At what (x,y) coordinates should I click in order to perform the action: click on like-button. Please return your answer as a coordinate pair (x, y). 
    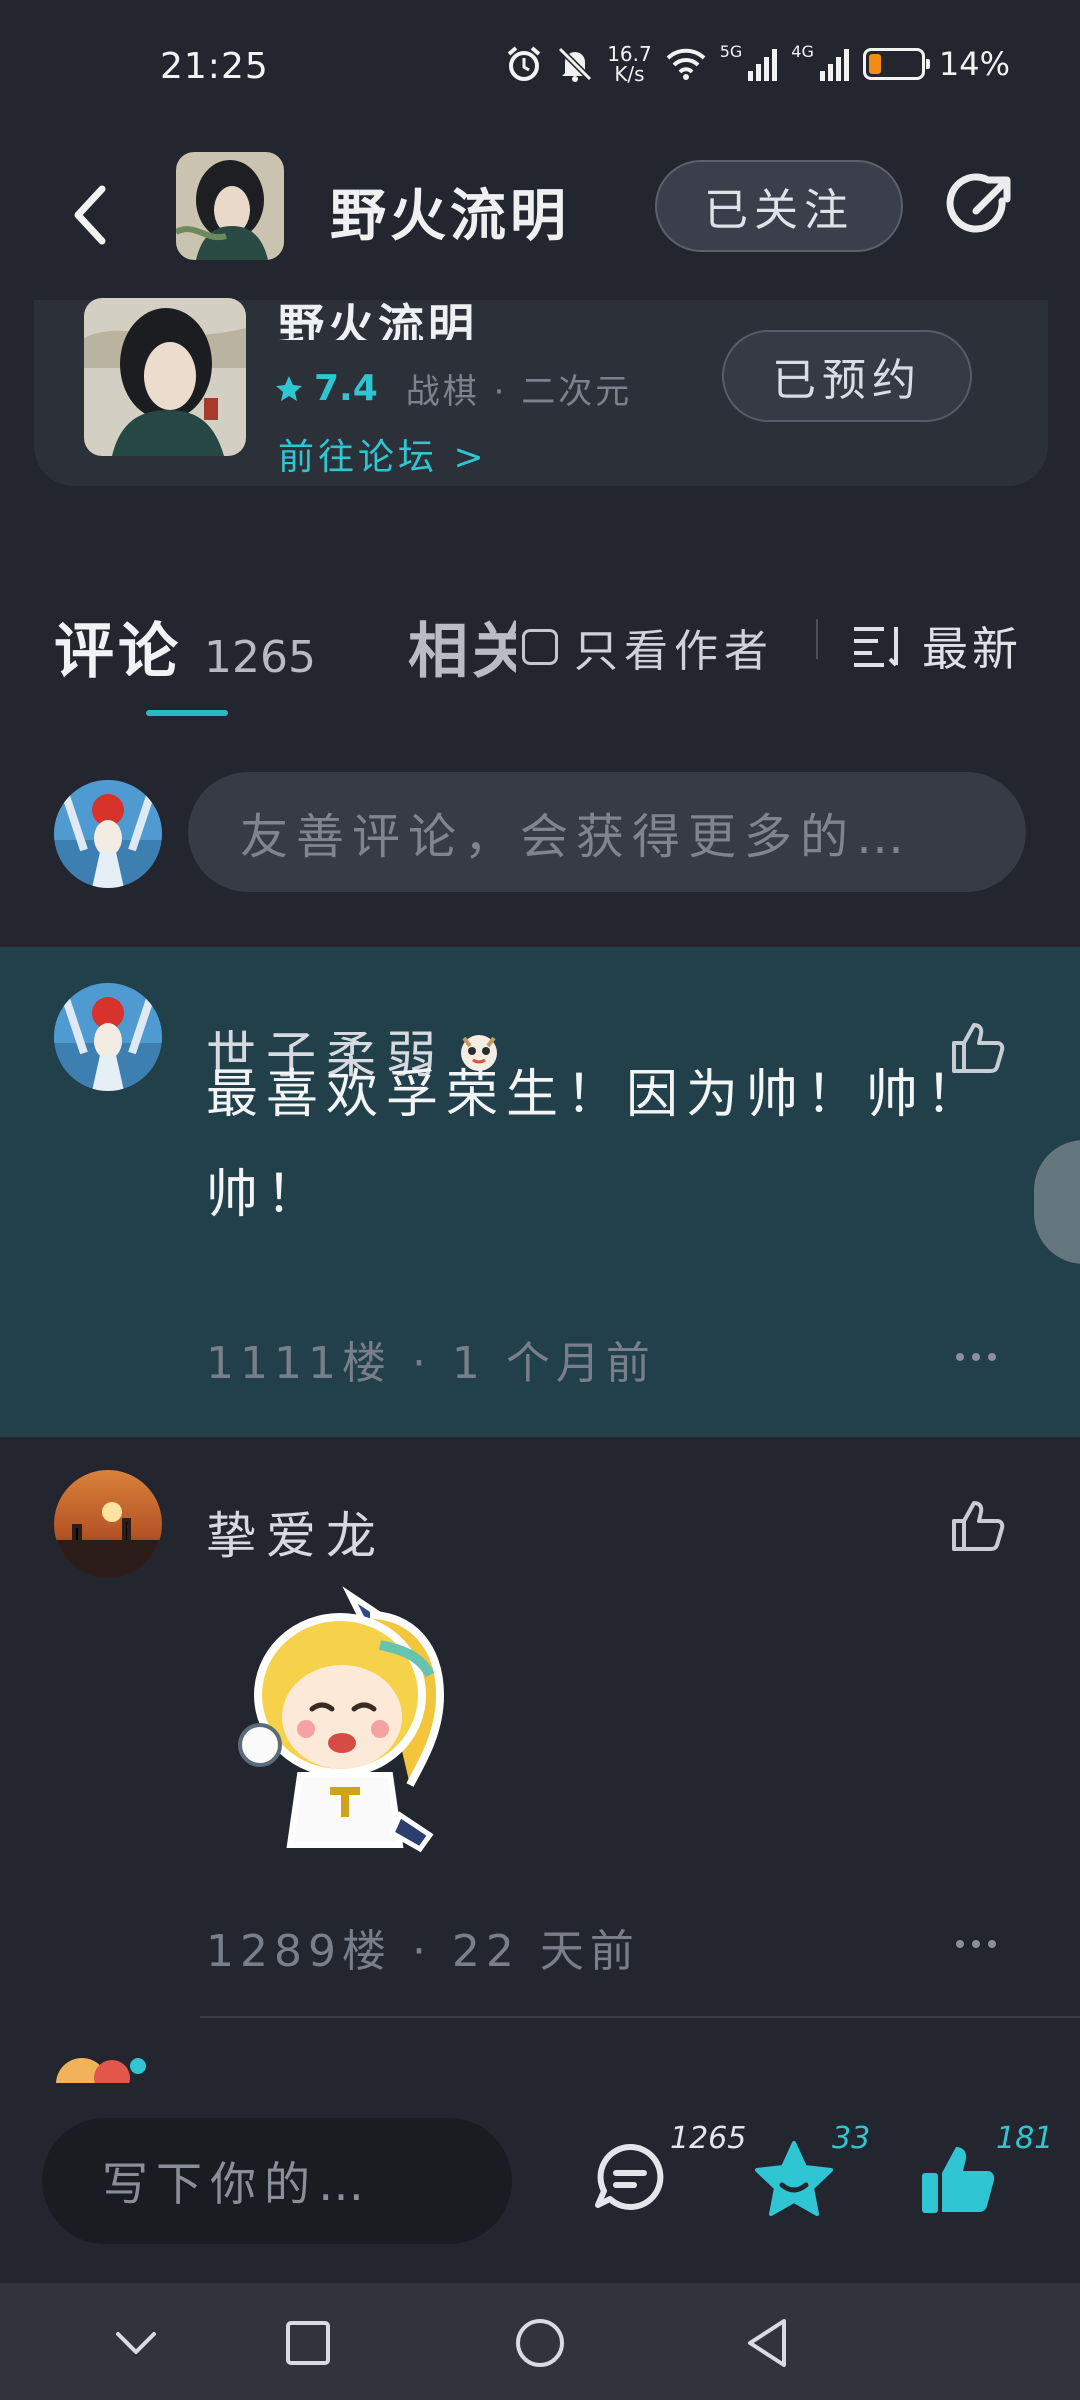
    Looking at the image, I should click on (978, 1525).